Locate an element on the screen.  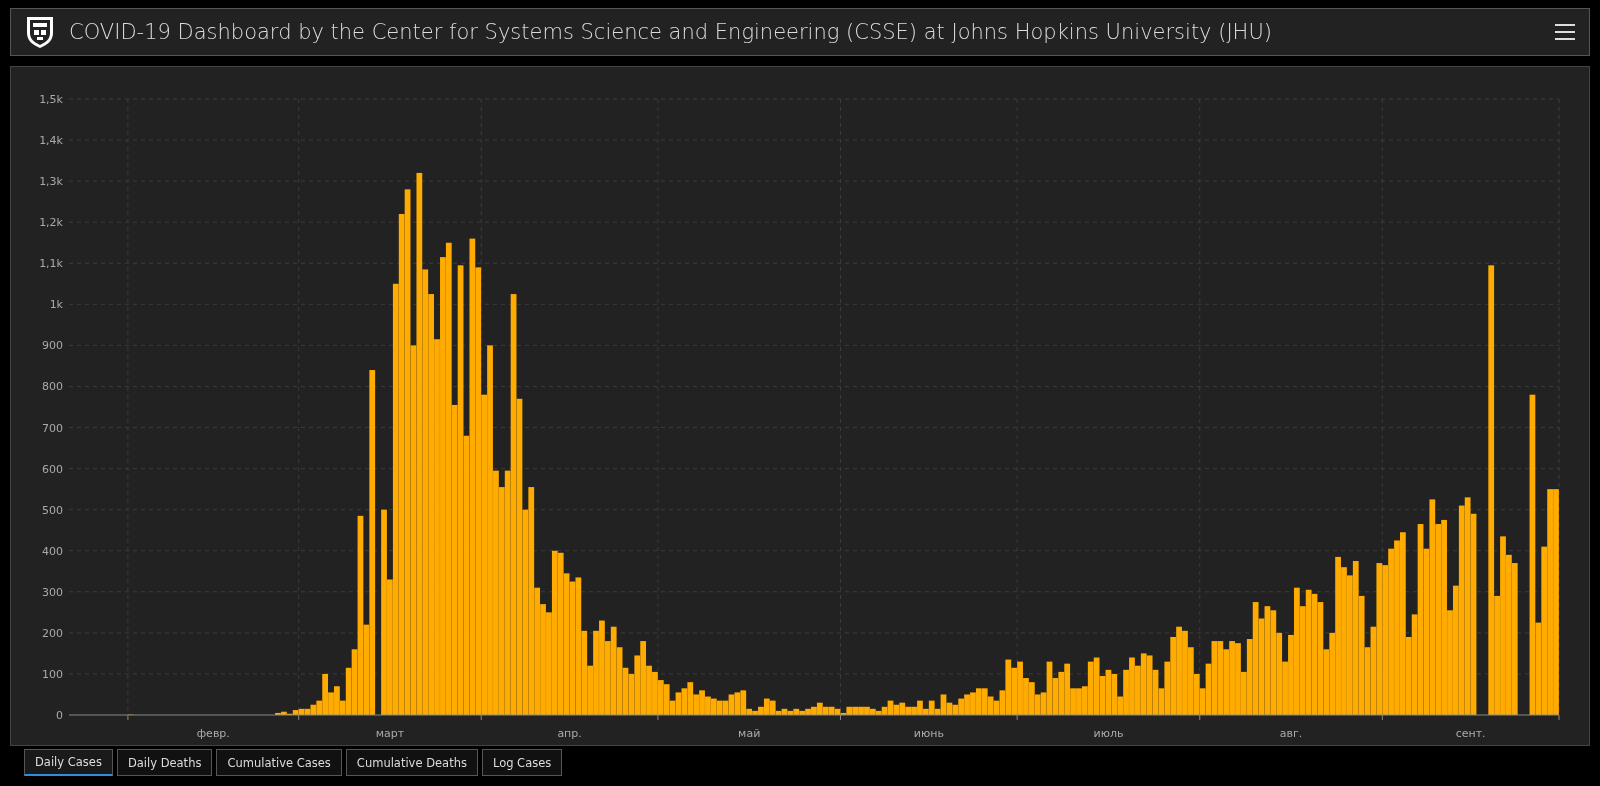
x-axis-label: февр. is located at coordinates (213, 733).